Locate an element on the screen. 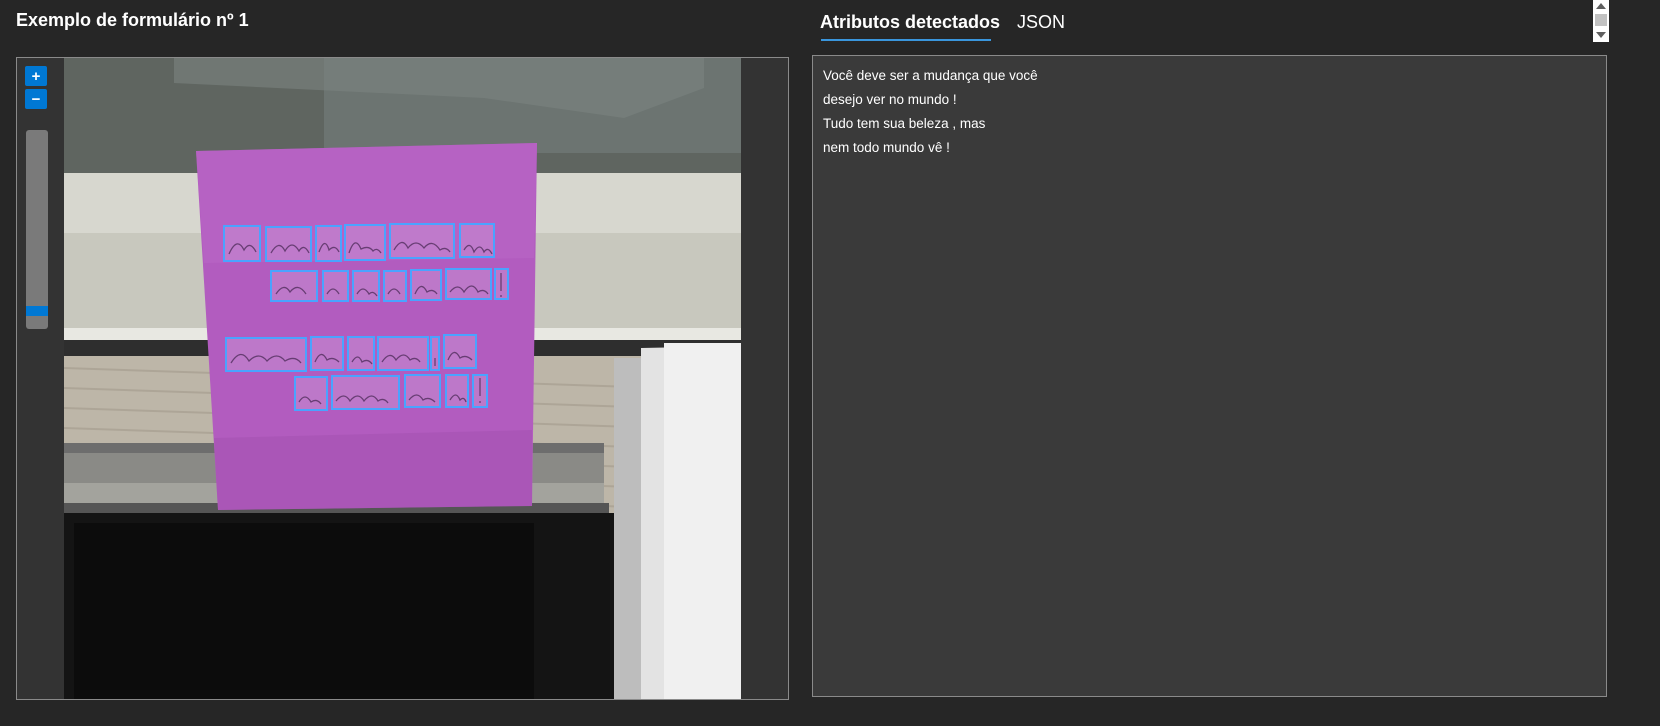  zoom-in-button: + is located at coordinates (36, 76).